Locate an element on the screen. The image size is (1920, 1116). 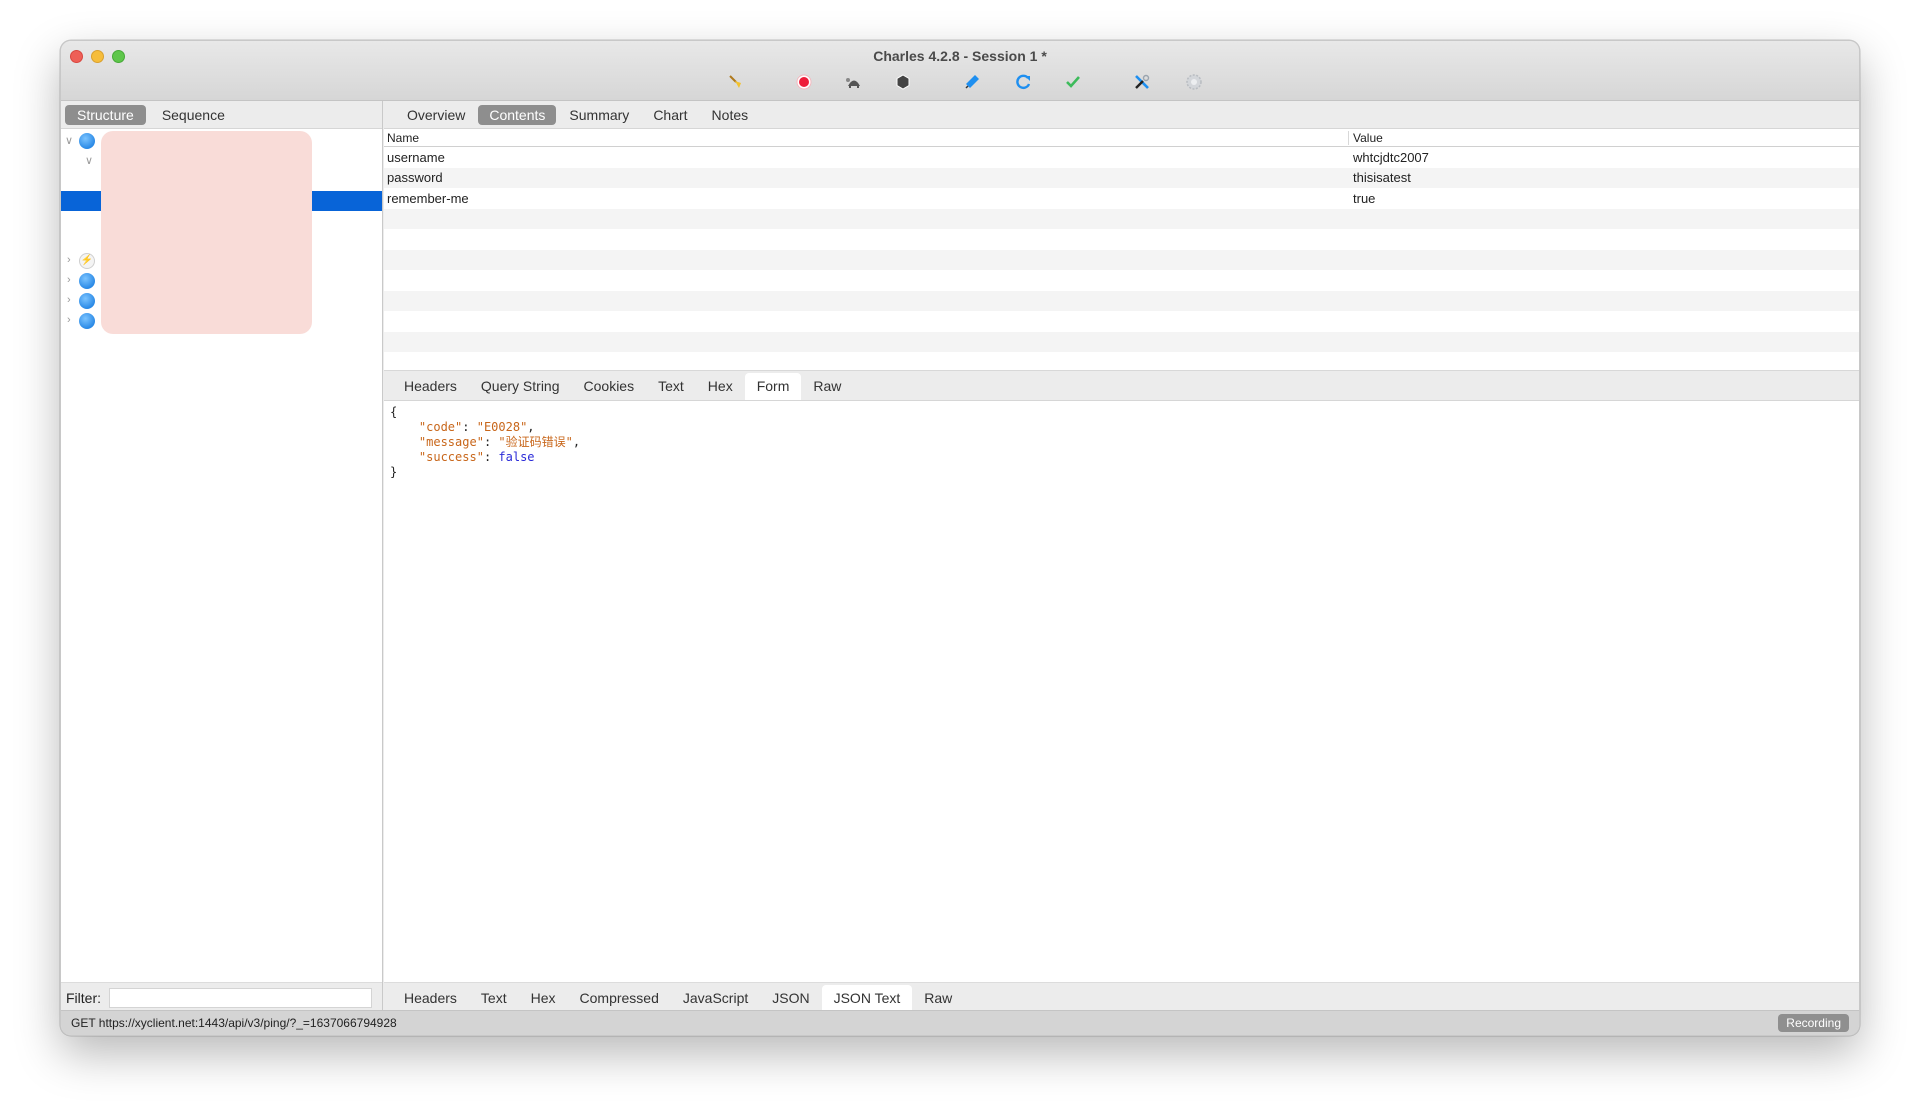
detail-tabs: Overview Contents Summary Chart Notes is located at coordinates (1121, 115).